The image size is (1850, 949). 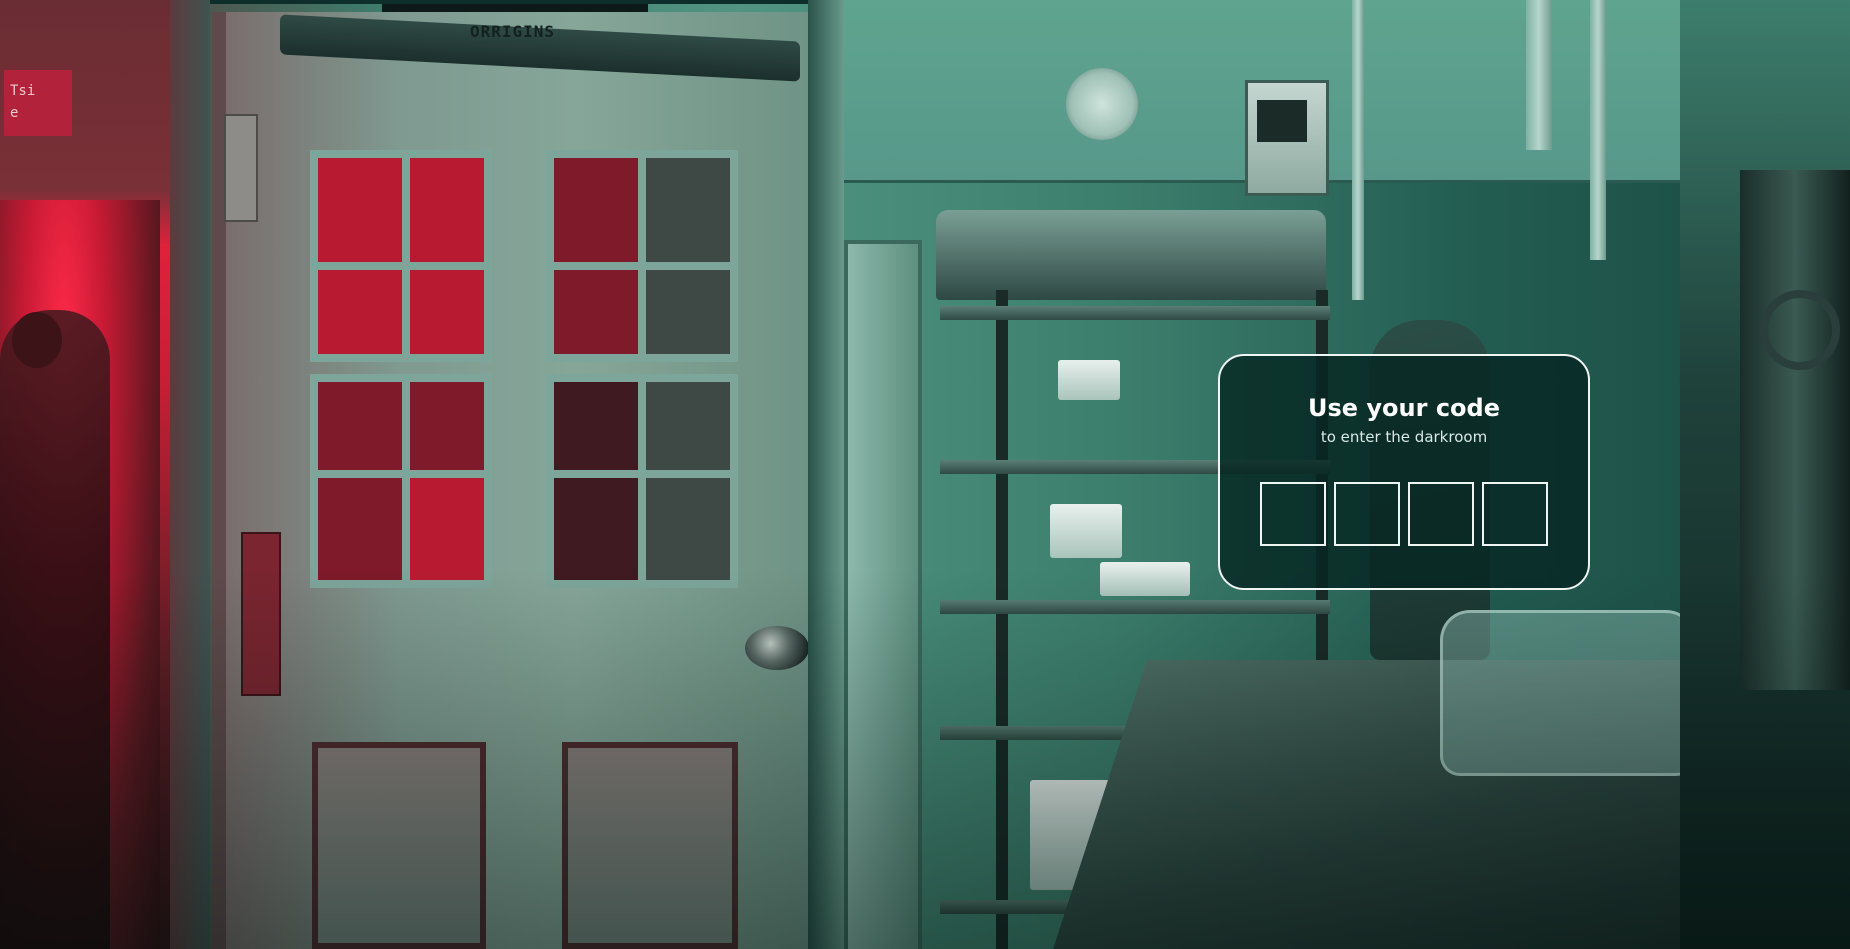 I want to click on person-head-left, so click(x=37, y=340).